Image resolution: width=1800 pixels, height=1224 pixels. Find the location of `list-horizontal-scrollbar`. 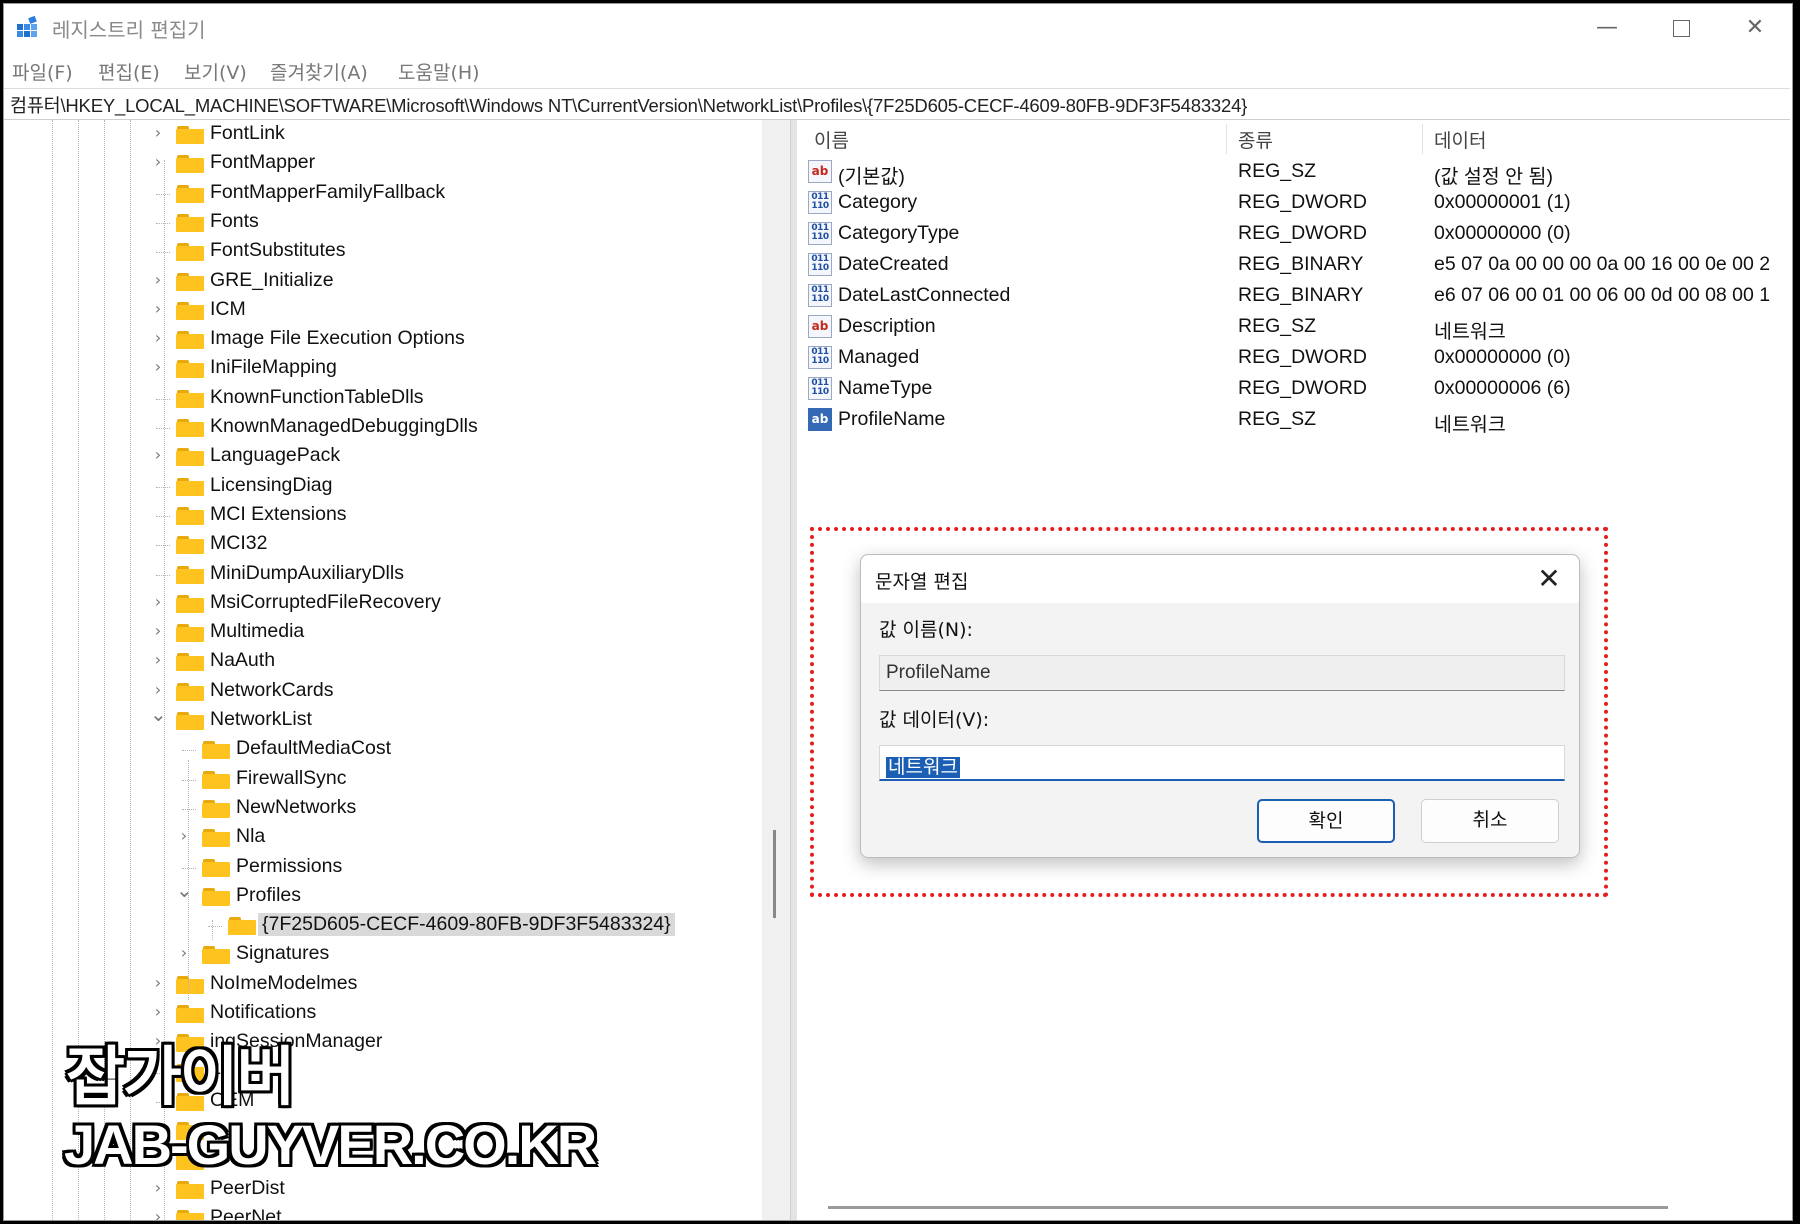

list-horizontal-scrollbar is located at coordinates (1248, 1207).